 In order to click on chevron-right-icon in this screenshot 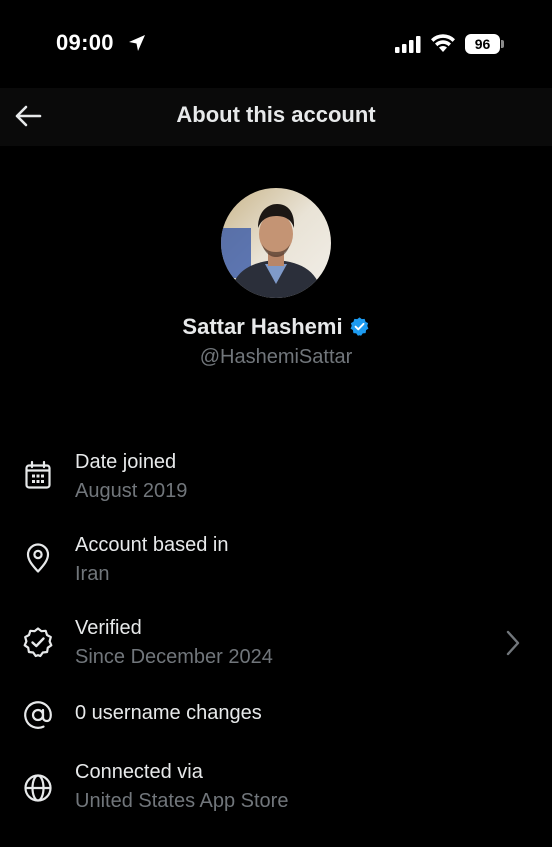, I will do `click(513, 643)`.